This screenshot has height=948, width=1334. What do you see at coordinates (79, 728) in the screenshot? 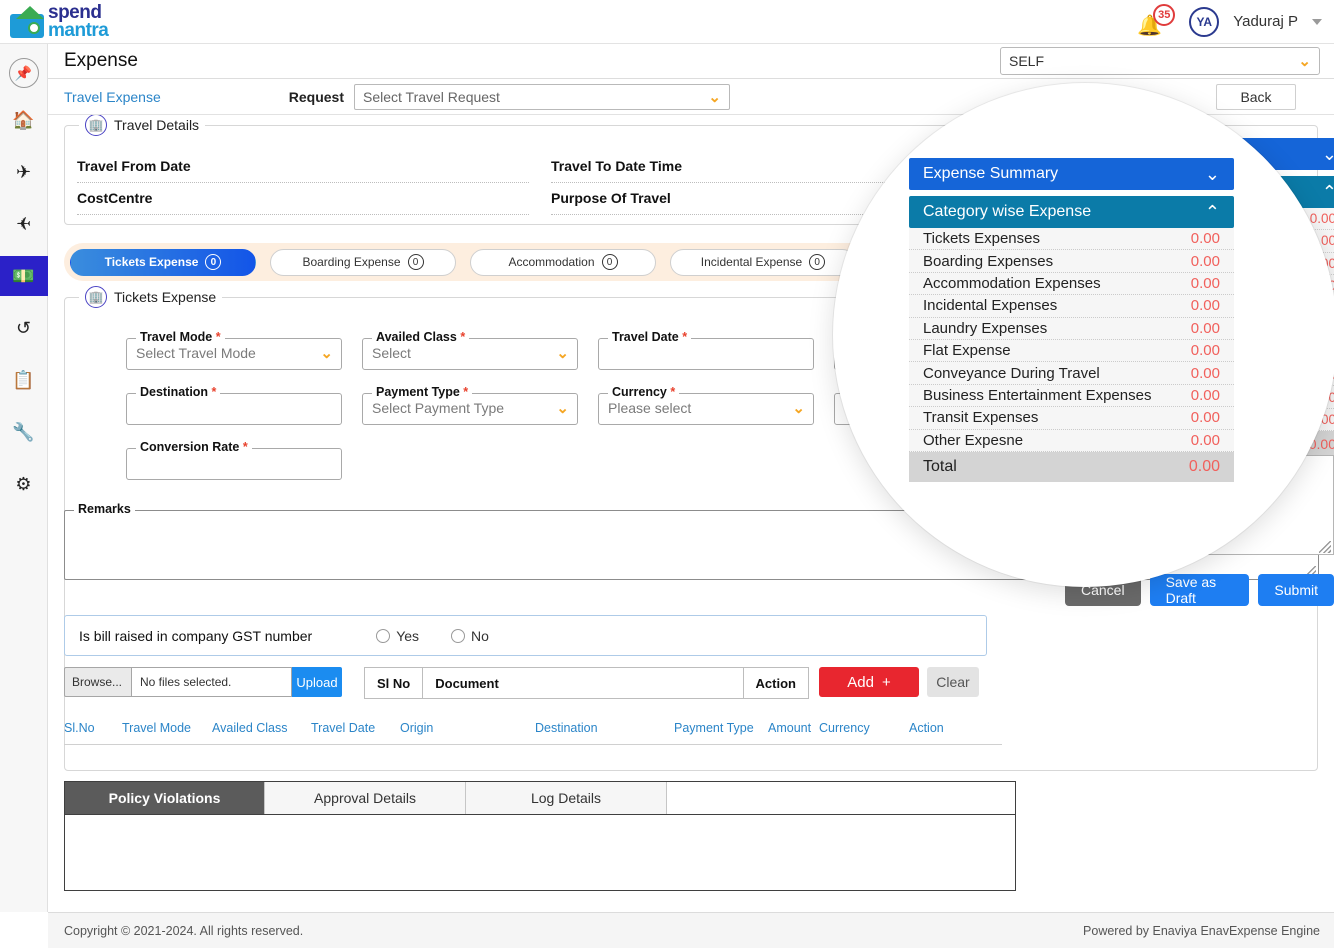
I see `grid-col-slno: Sl.No` at bounding box center [79, 728].